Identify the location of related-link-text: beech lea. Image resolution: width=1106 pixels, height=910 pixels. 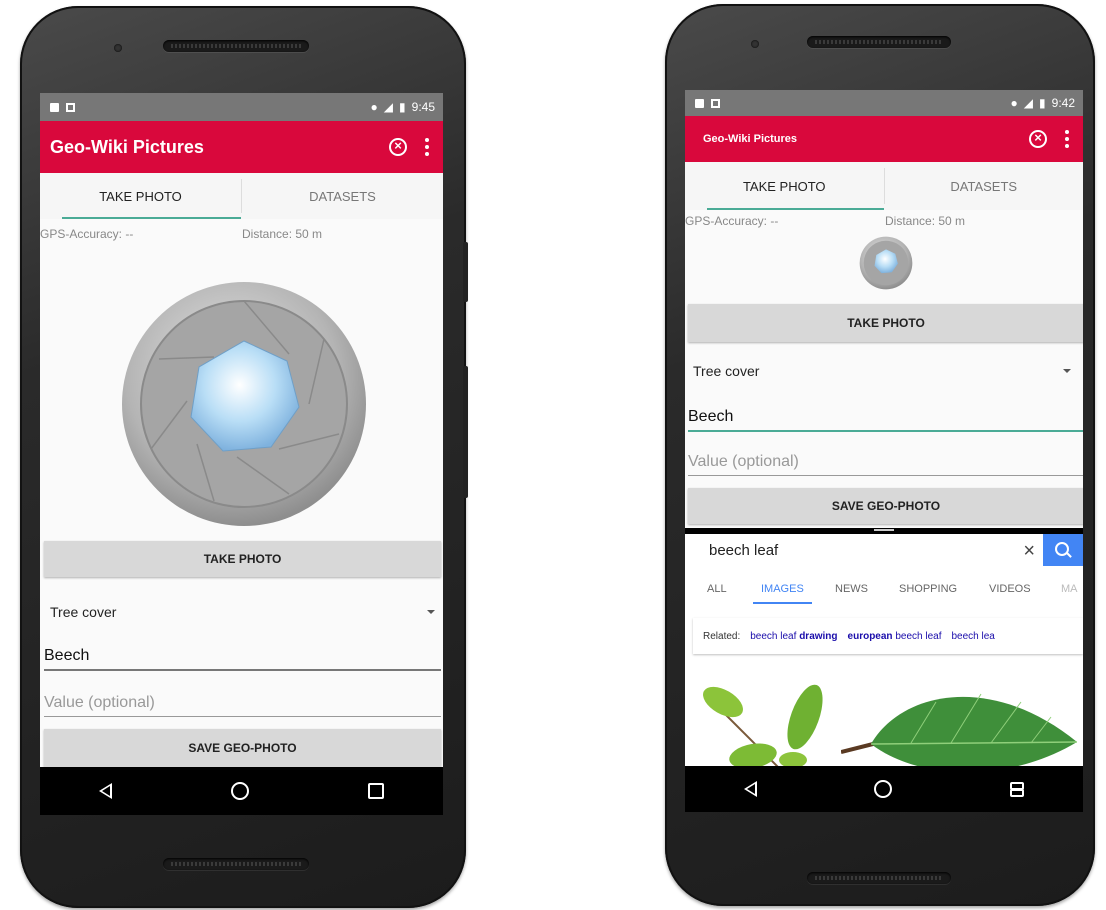
(973, 636).